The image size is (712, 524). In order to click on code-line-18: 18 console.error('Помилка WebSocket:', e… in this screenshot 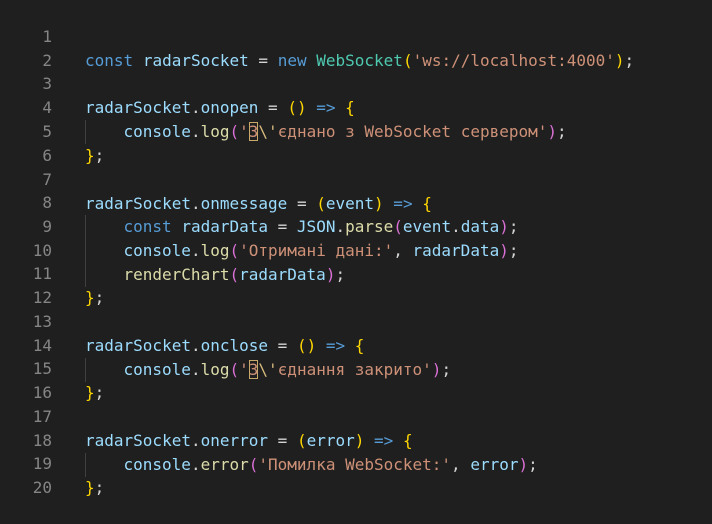, I will do `click(356, 441)`.